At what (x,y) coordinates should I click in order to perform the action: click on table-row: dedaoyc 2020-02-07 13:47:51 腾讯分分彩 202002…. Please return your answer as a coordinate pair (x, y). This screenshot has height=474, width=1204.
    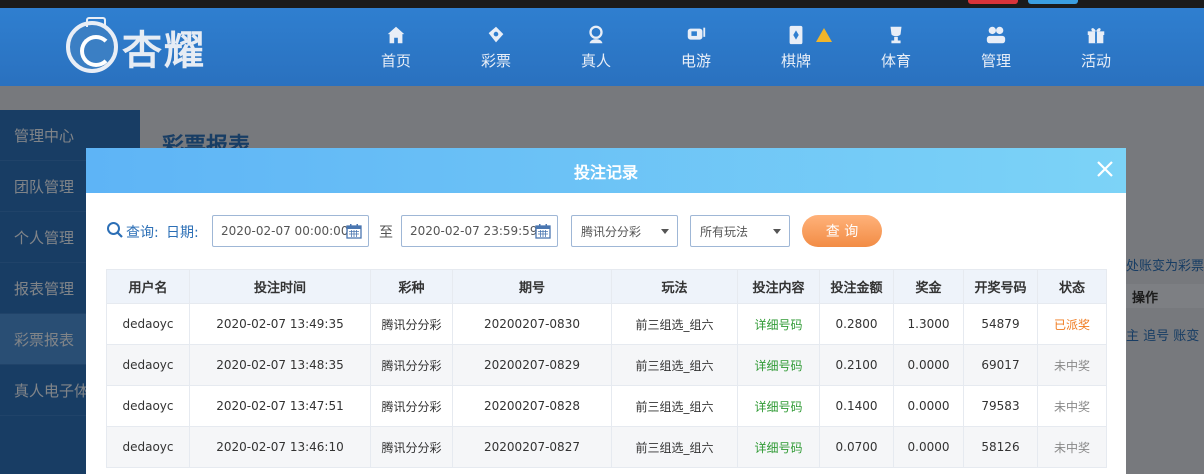
    Looking at the image, I should click on (606, 406).